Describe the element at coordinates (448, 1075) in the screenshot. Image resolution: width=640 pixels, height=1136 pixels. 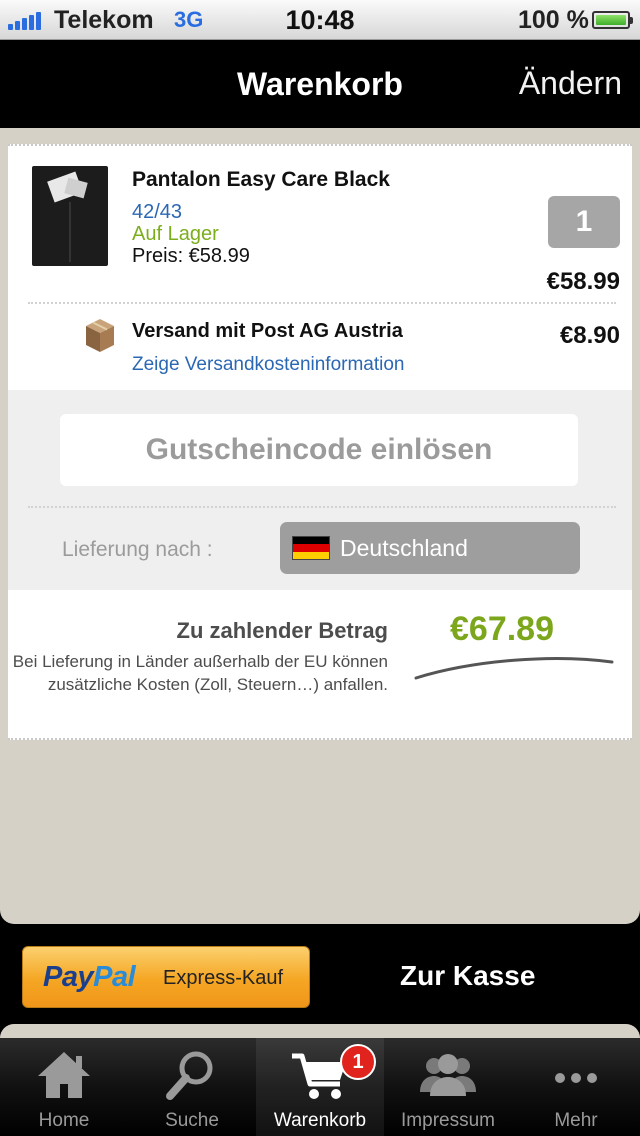
I see `people-icon` at that location.